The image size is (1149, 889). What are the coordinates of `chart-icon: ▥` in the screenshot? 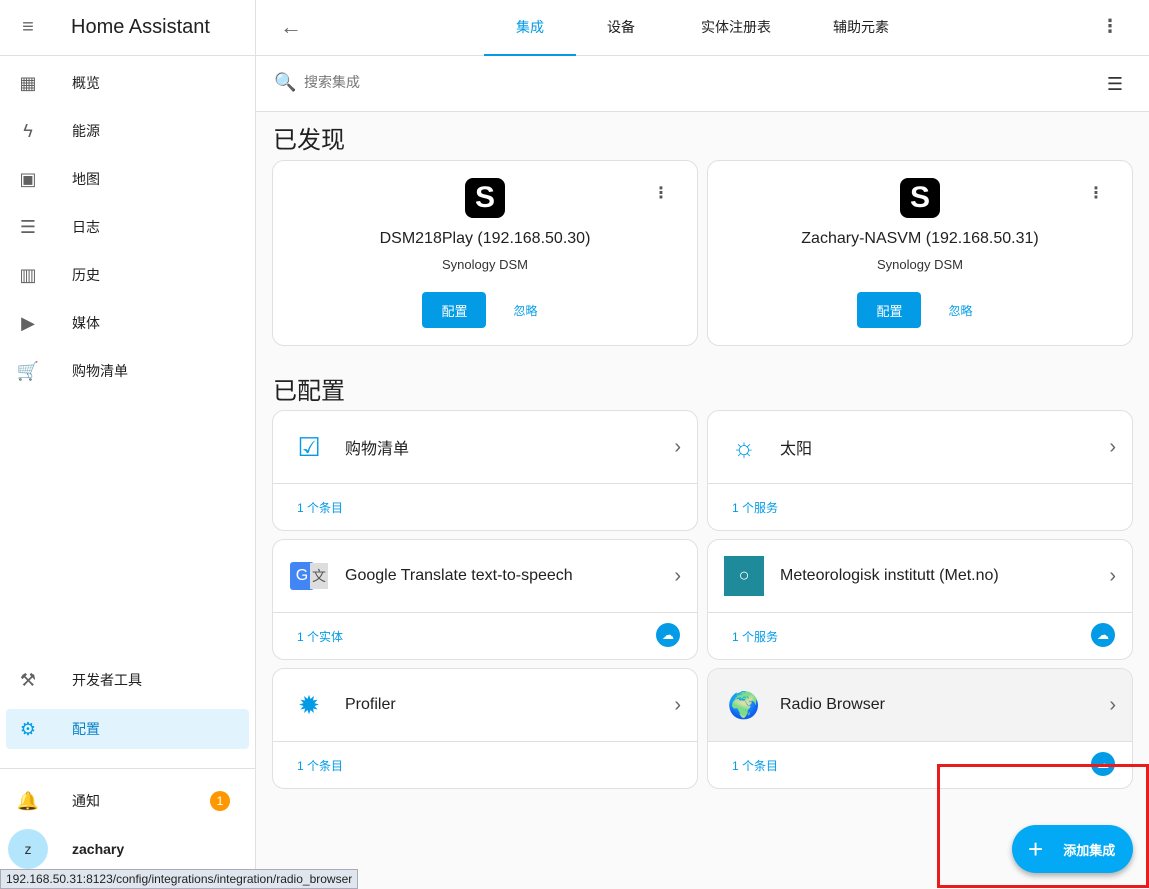 It's located at (28, 274).